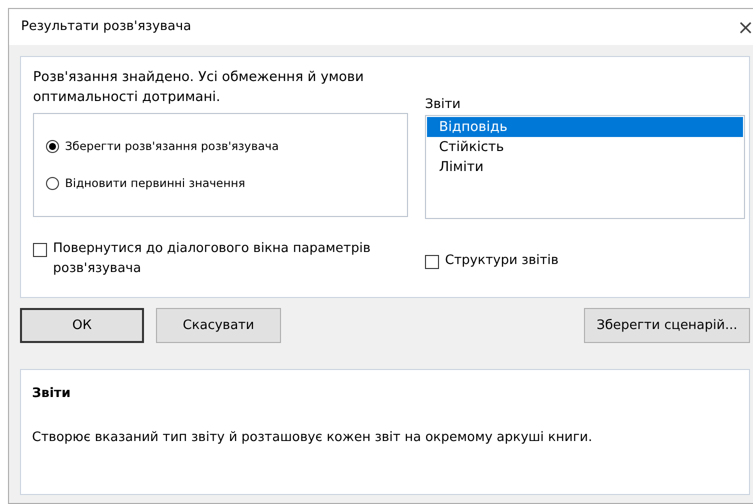 The image size is (753, 504). Describe the element at coordinates (199, 87) in the screenshot. I see `status-message: Розв'язання знайдено. Усі обмеження й умови оптимальності дотримані.` at that location.